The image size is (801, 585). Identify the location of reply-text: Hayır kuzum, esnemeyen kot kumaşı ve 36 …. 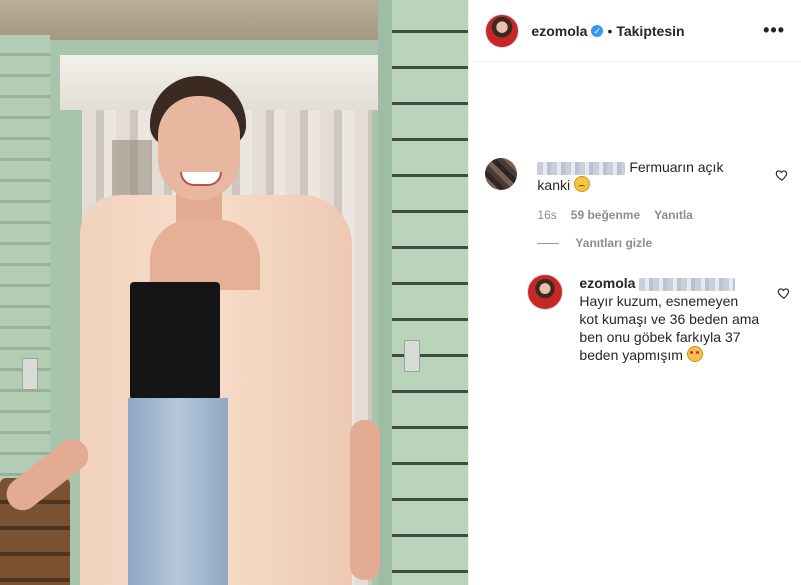
(669, 328).